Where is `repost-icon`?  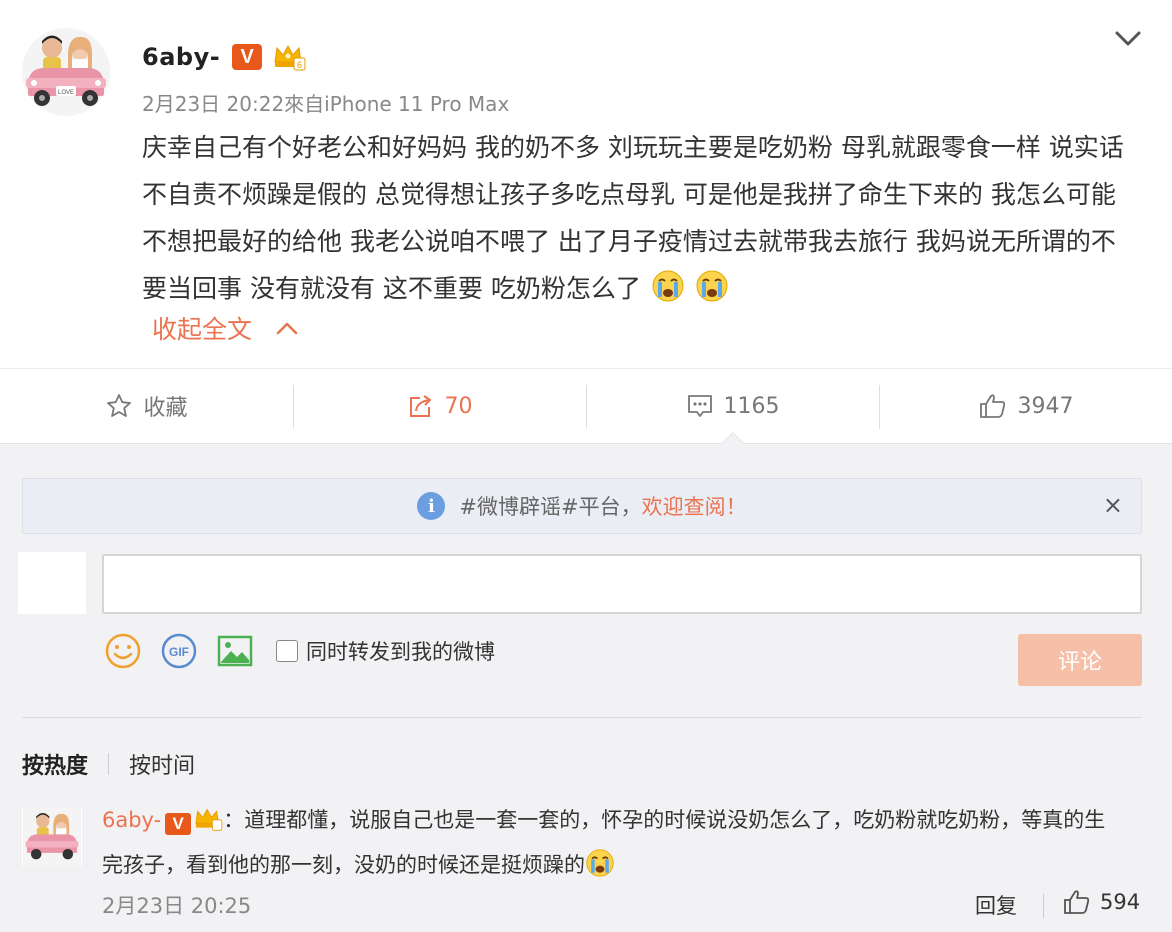 repost-icon is located at coordinates (420, 406).